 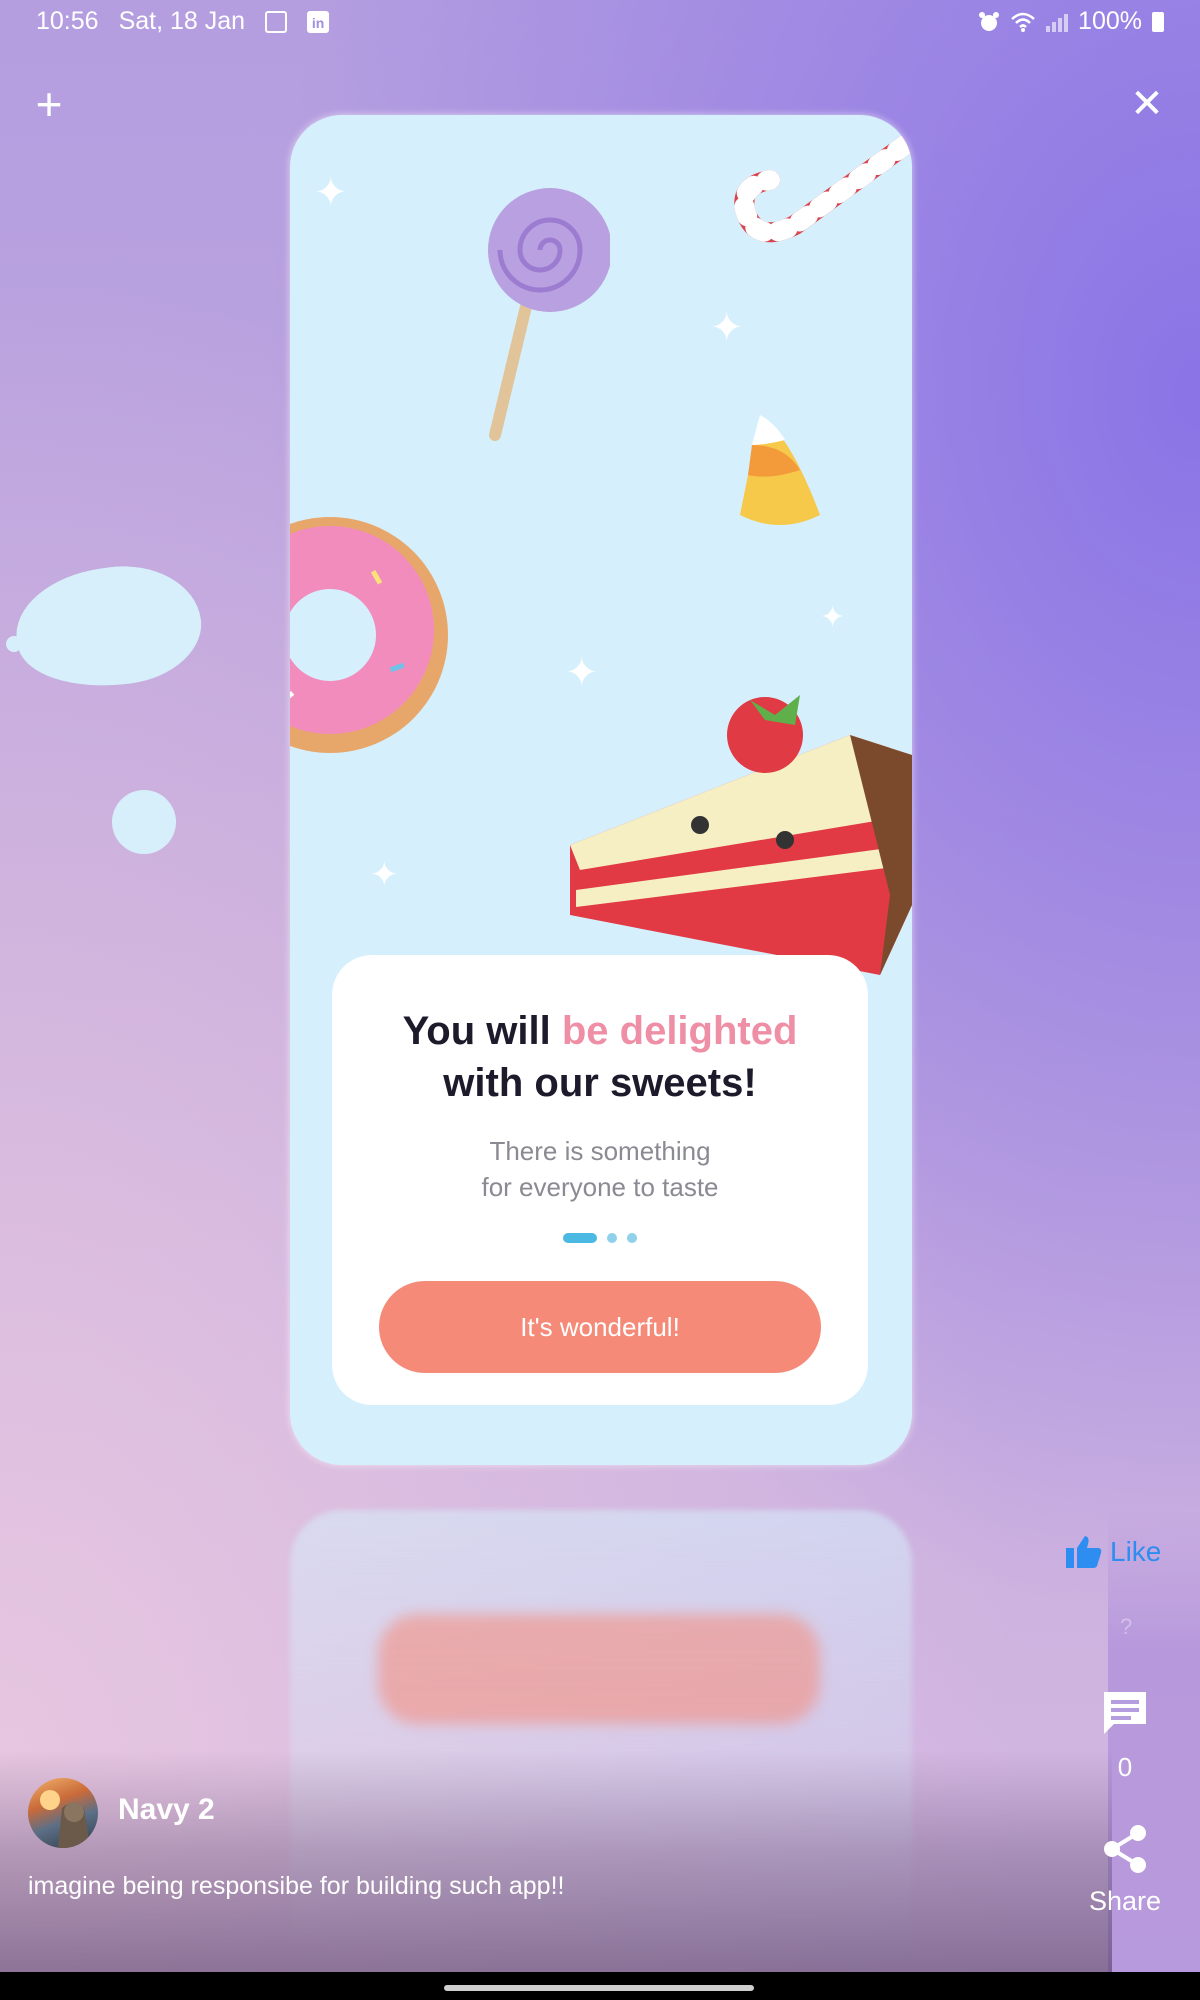 I want to click on alarm-icon, so click(x=989, y=21).